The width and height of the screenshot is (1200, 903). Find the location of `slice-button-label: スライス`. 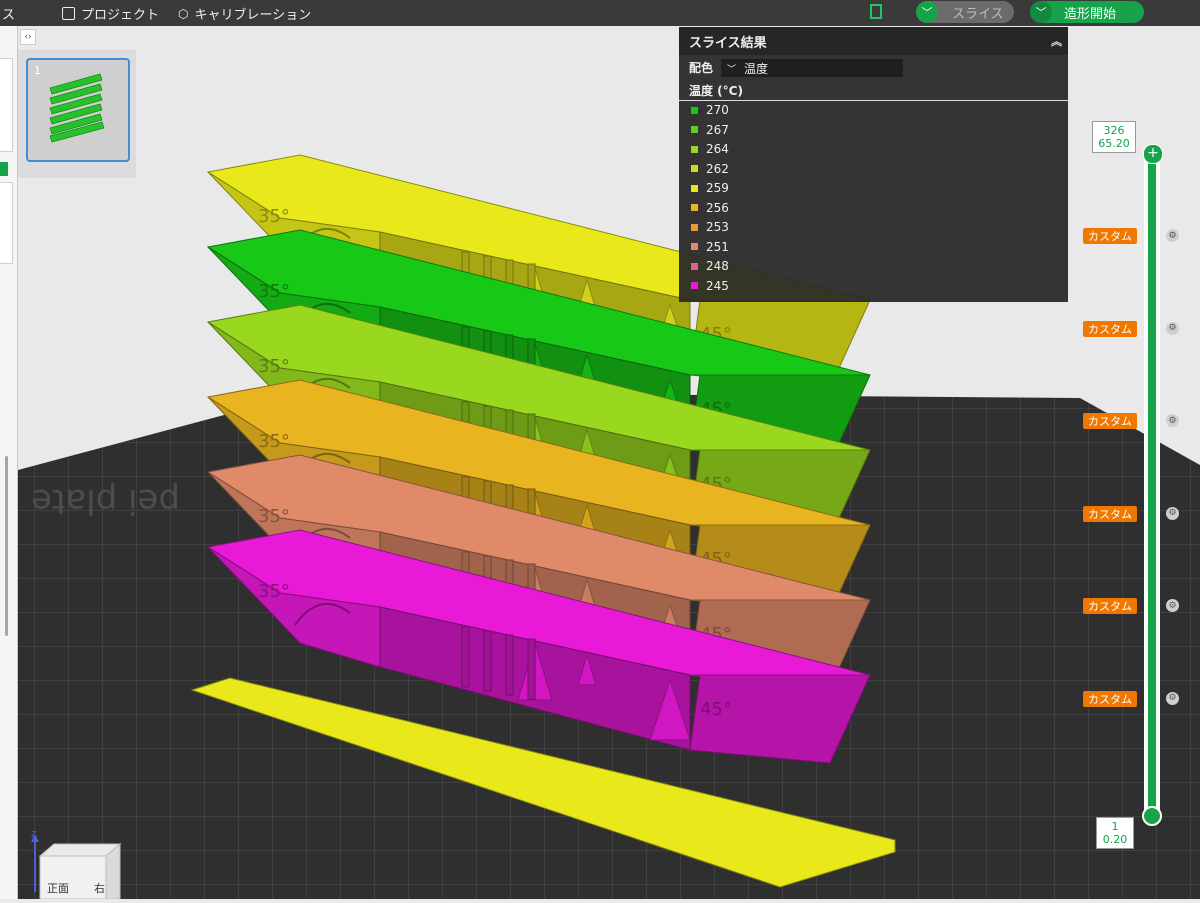

slice-button-label: スライス is located at coordinates (978, 14).